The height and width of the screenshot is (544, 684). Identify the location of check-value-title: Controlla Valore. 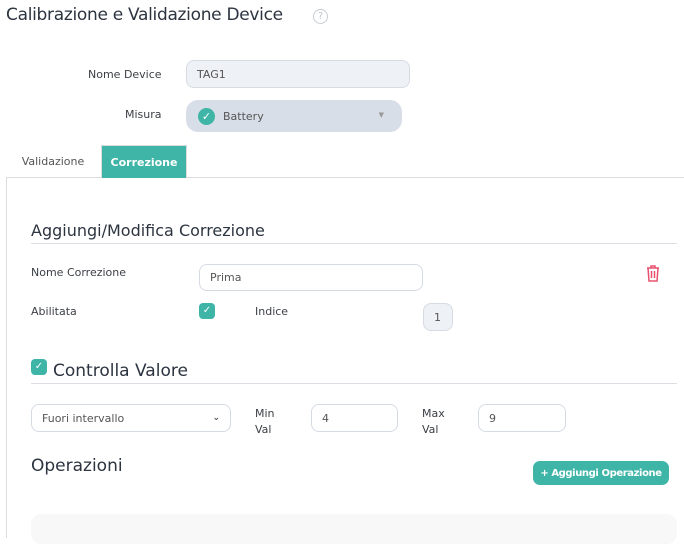
(120, 371).